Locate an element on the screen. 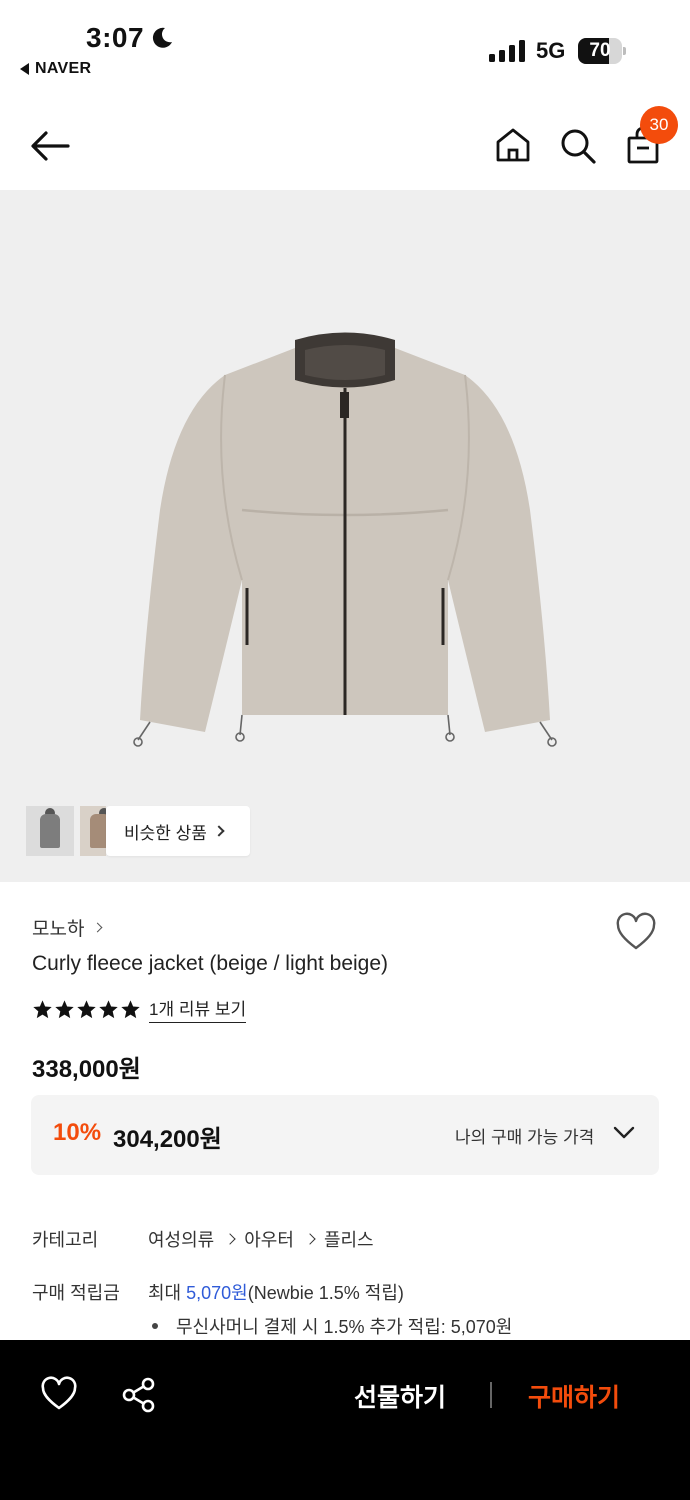  points-prefix: 최대 is located at coordinates (165, 1293).